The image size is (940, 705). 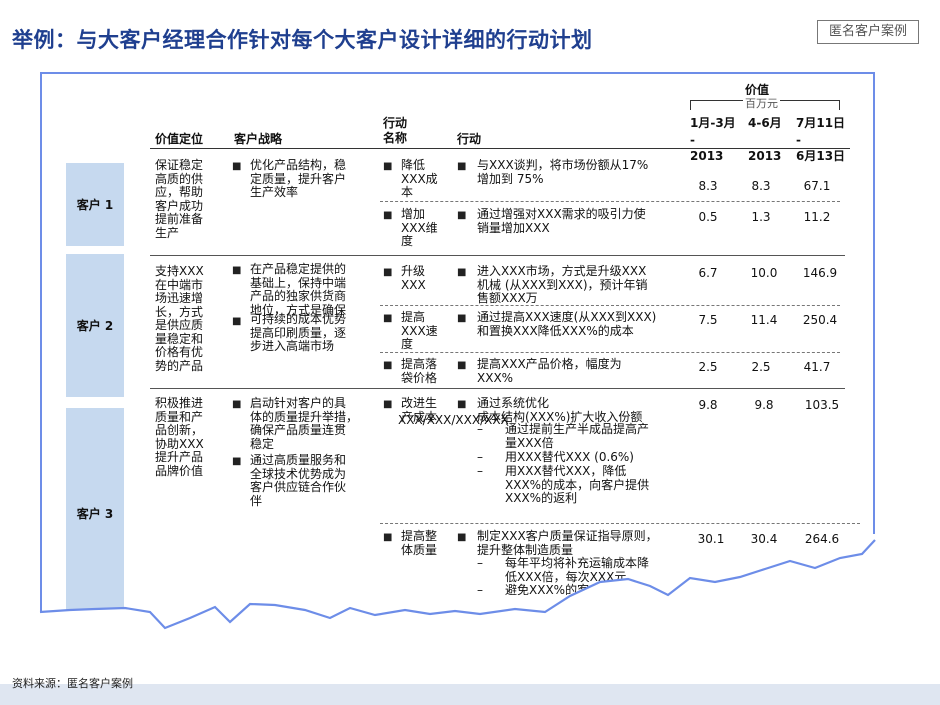 I want to click on source-note: 资料来源：匿名客户案例, so click(x=72, y=683).